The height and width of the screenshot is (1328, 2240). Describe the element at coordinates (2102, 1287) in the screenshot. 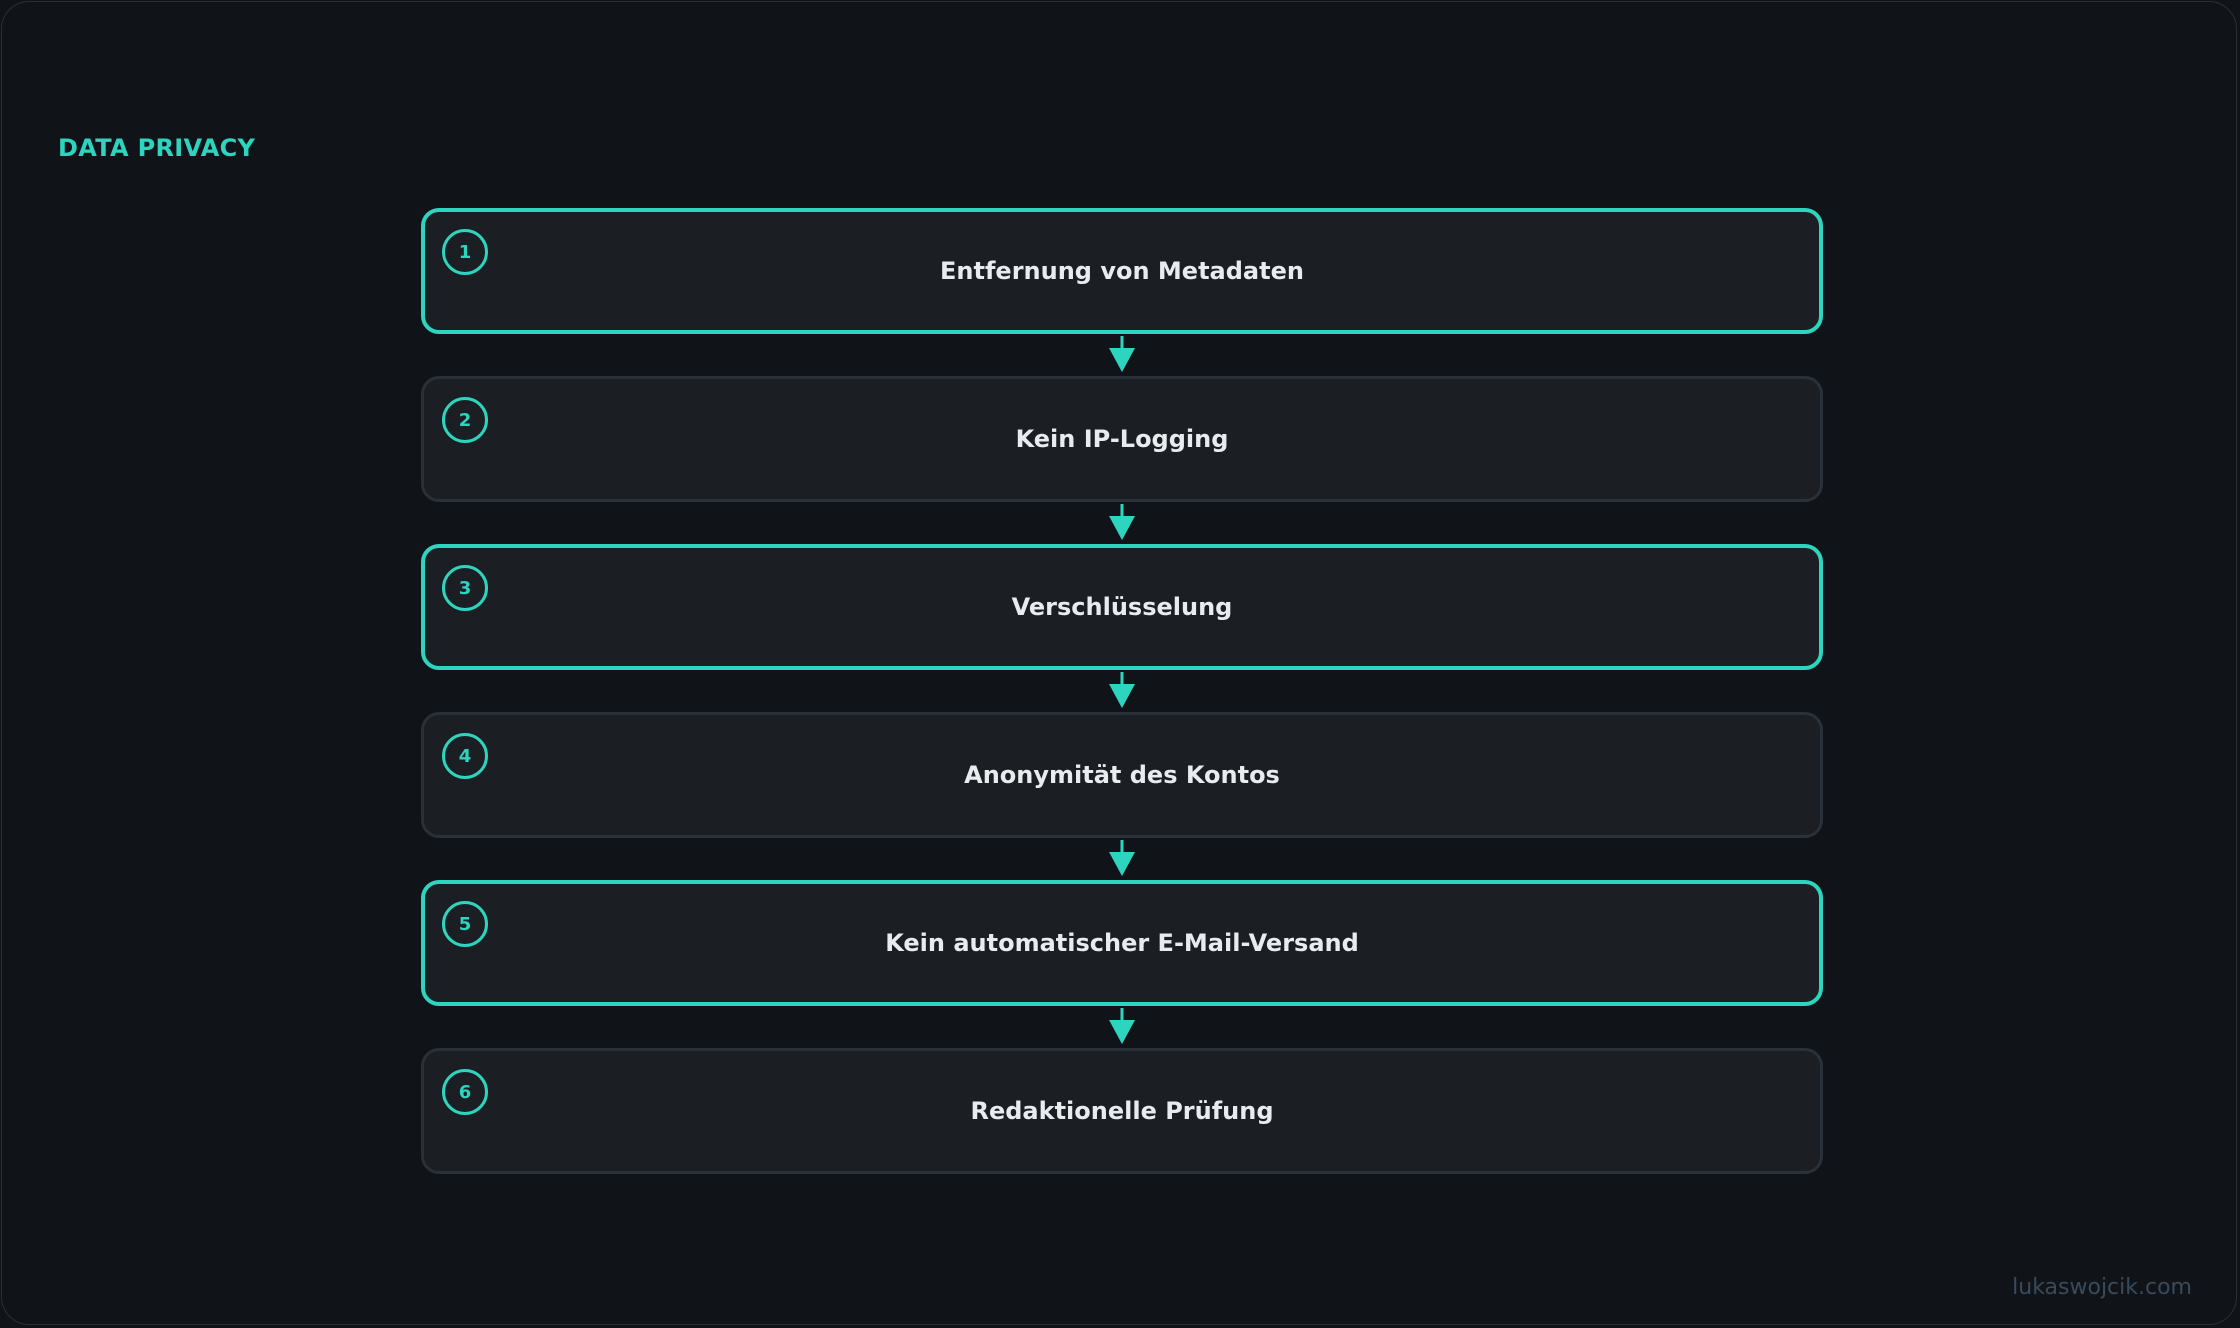

I see `footer-credit: lukaswojcik.com` at that location.